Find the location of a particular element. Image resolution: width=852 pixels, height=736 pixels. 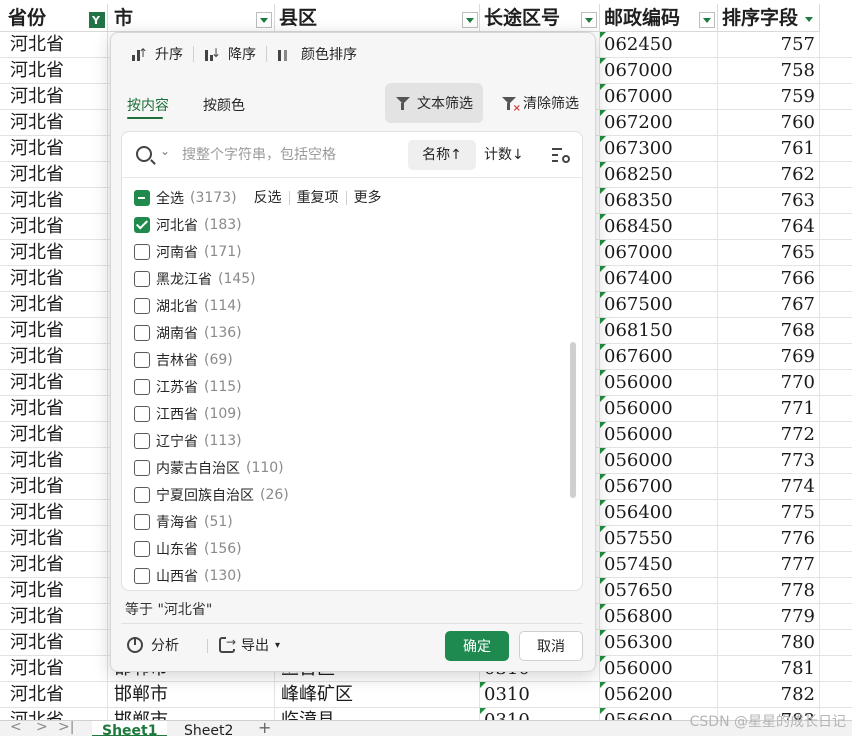

tab-last-icon: >| is located at coordinates (66, 728).